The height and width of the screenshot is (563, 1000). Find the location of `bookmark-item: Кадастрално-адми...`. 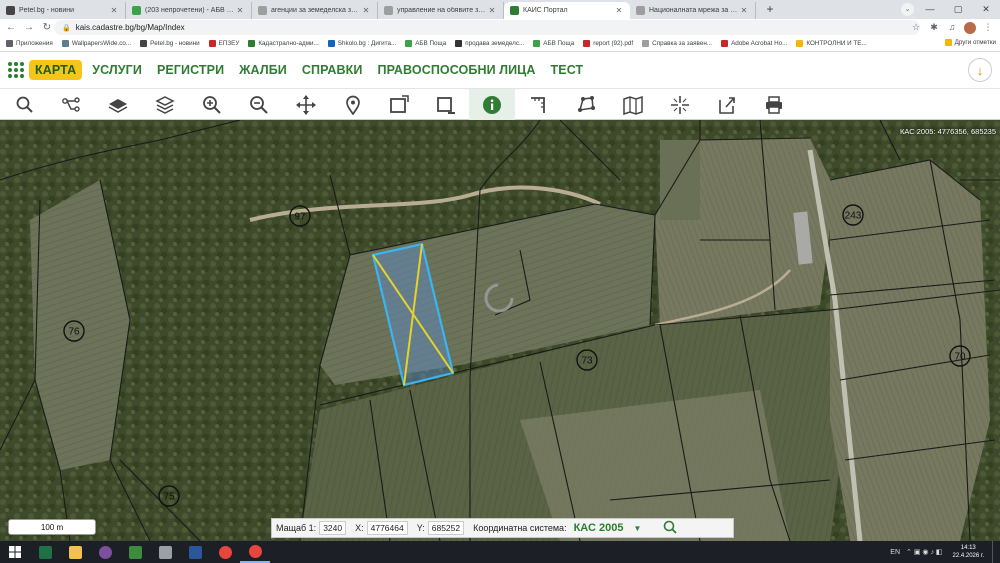

bookmark-item: Кадастрално-адми... is located at coordinates (283, 43).